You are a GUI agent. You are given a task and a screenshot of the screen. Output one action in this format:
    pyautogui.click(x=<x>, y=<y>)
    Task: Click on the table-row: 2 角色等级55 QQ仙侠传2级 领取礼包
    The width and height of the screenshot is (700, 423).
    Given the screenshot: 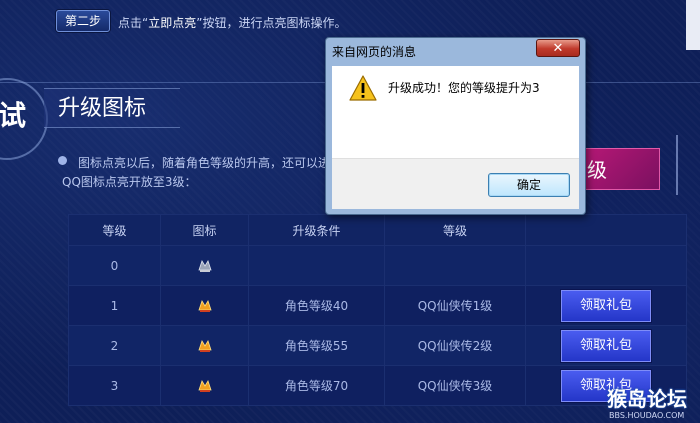 What is the action you would take?
    pyautogui.click(x=377, y=345)
    